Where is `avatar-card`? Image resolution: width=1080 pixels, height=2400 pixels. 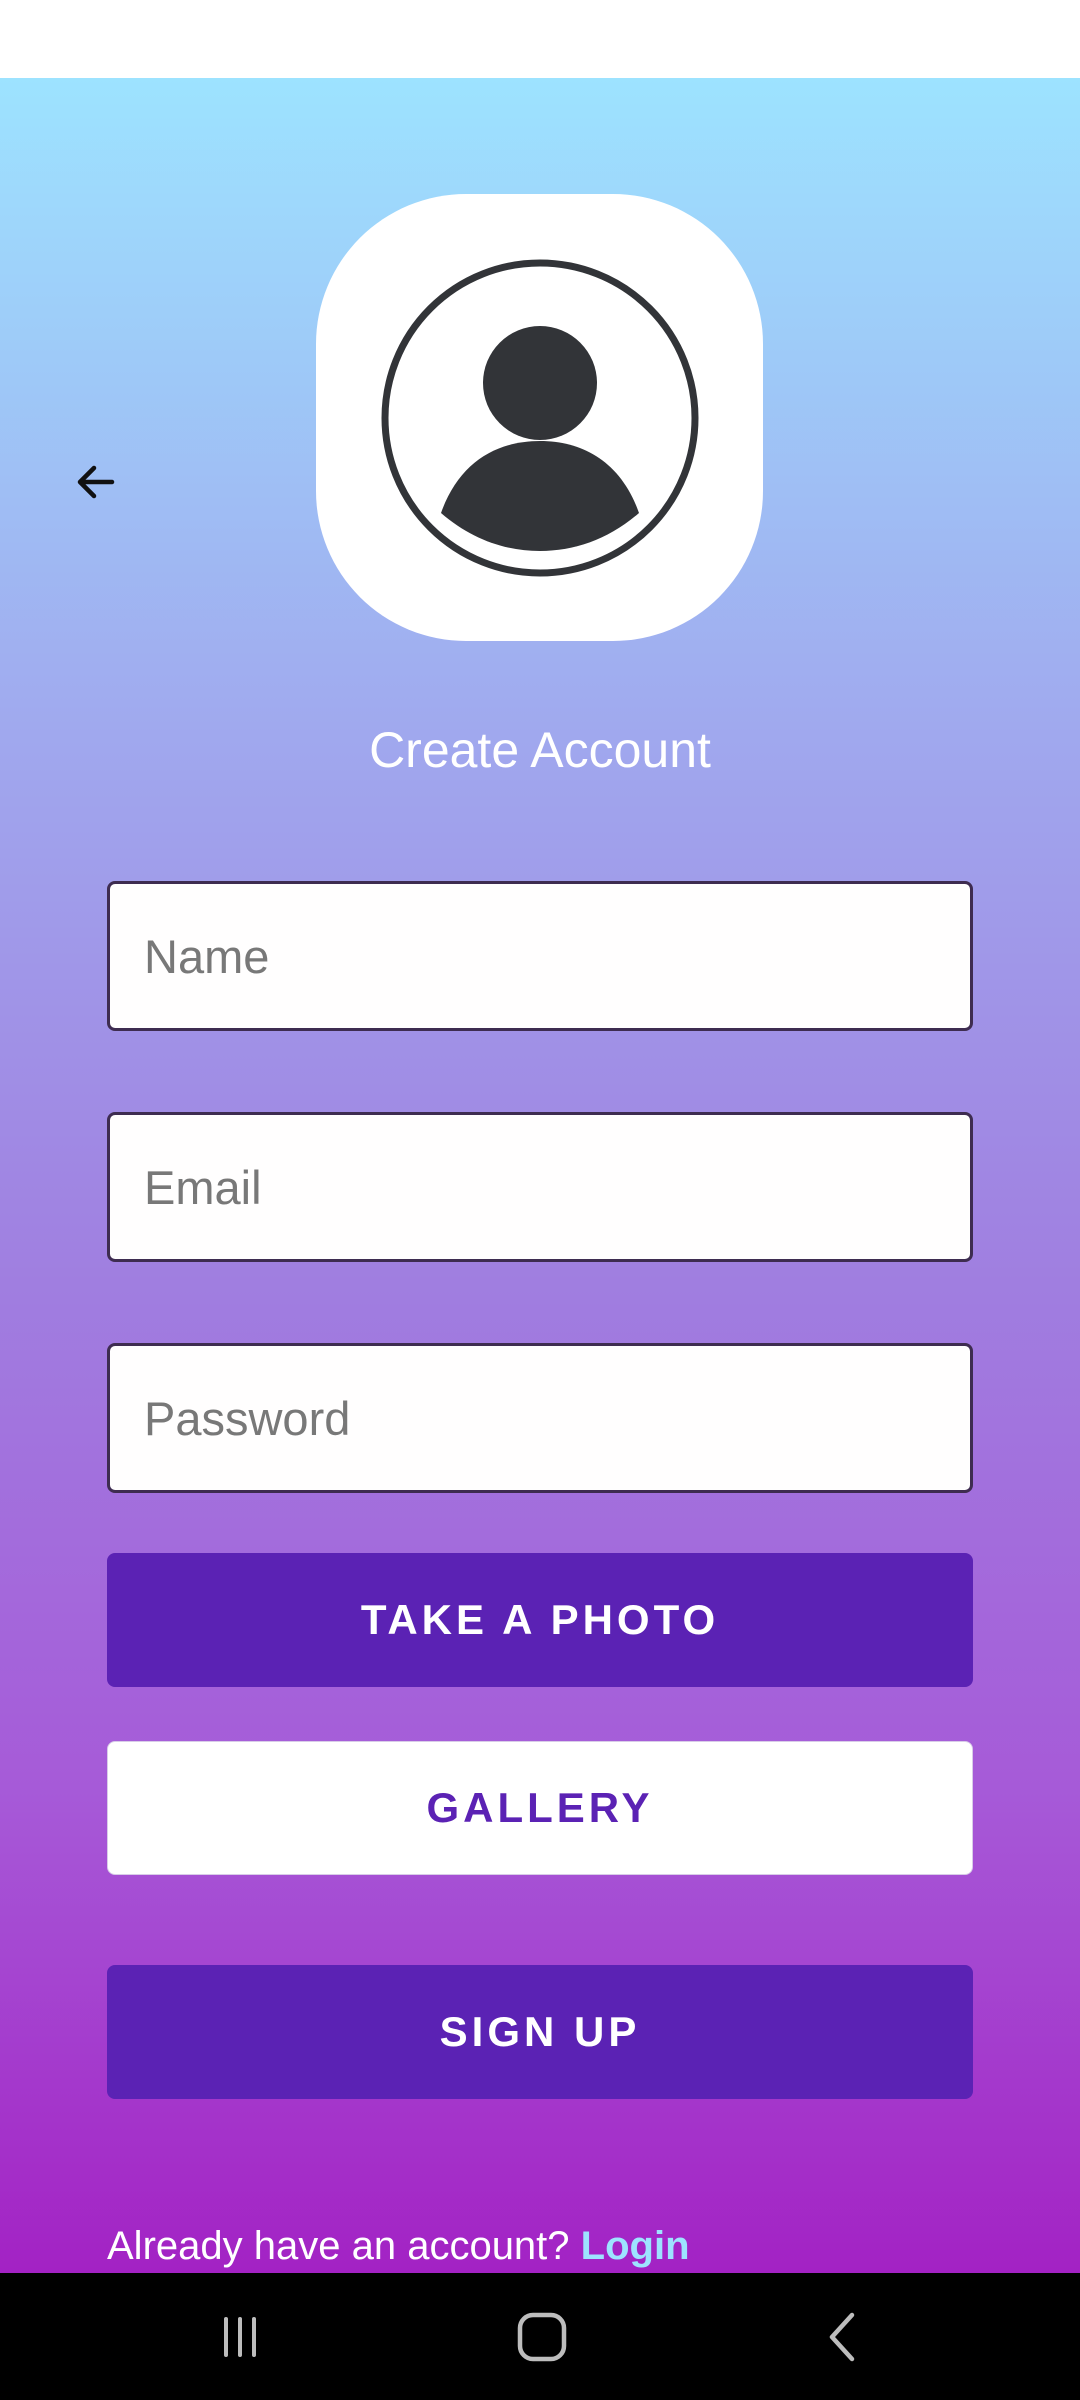
avatar-card is located at coordinates (539, 417).